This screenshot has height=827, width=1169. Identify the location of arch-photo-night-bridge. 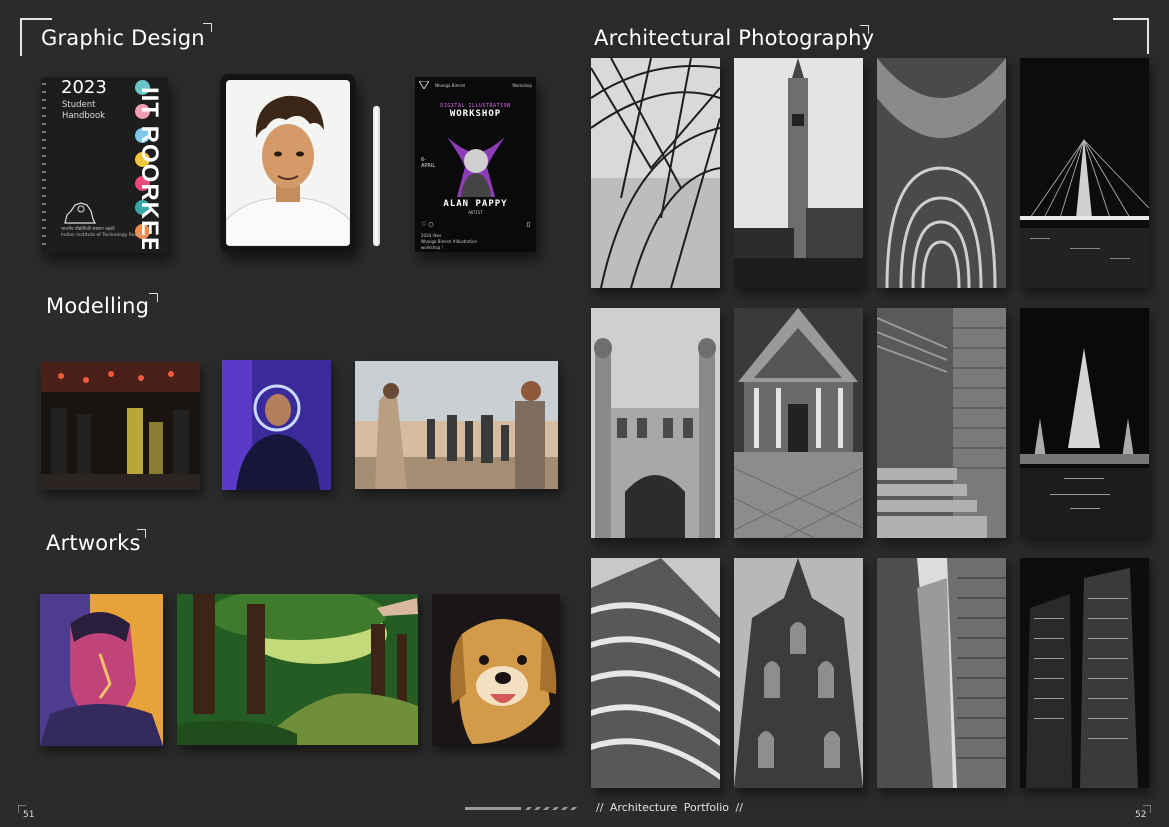
(1084, 173).